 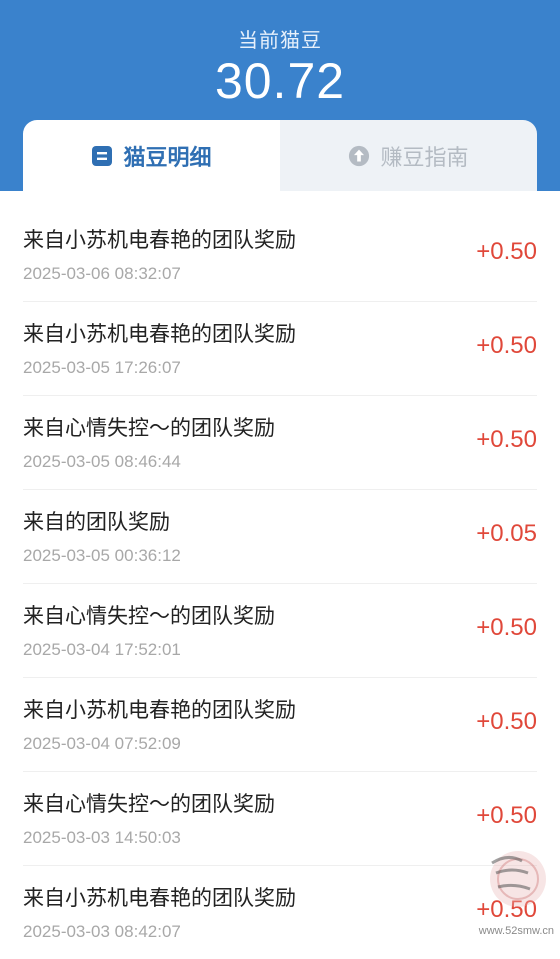 I want to click on tab-guide: 赚豆指南, so click(x=408, y=155).